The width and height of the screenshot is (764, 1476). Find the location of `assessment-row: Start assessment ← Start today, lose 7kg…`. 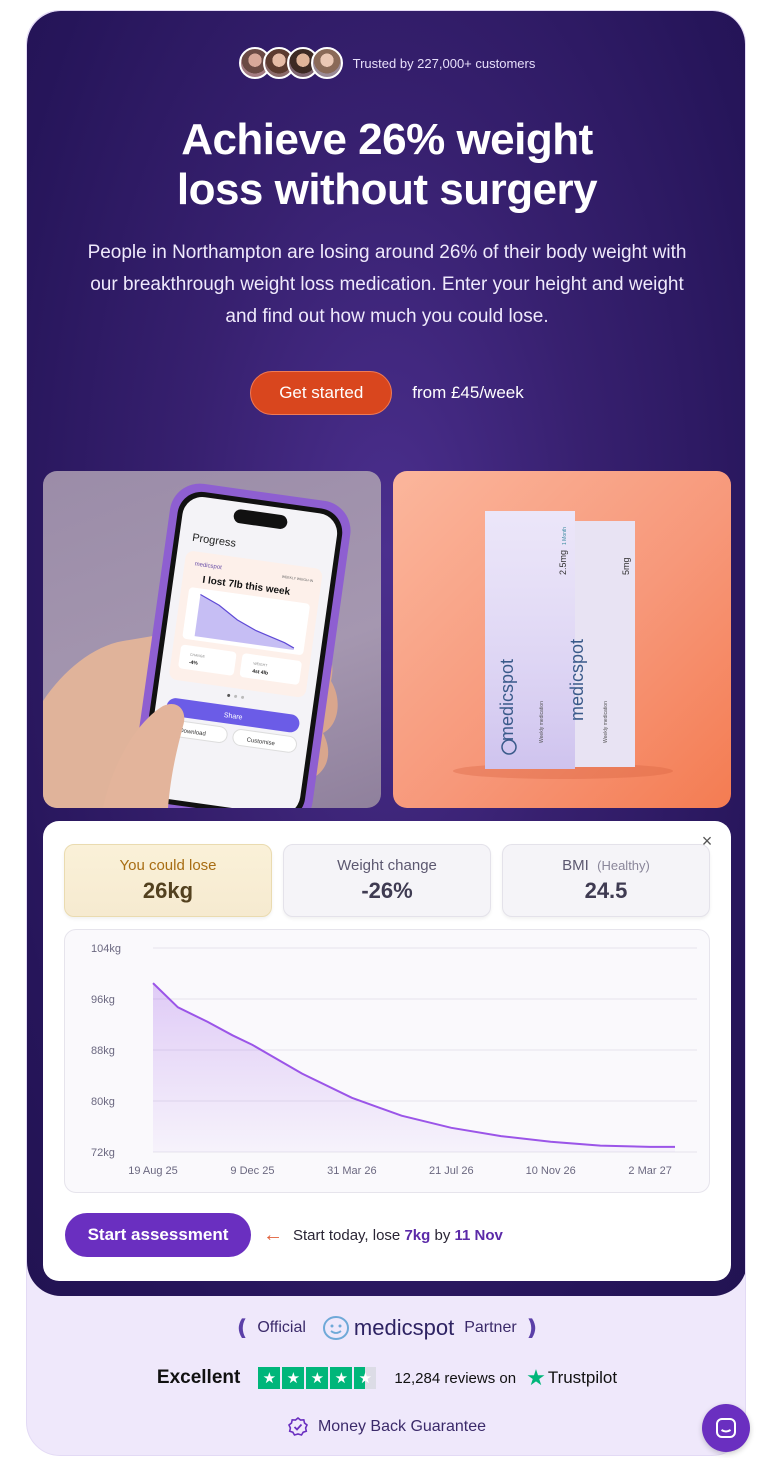

assessment-row: Start assessment ← Start today, lose 7kg… is located at coordinates (284, 1235).